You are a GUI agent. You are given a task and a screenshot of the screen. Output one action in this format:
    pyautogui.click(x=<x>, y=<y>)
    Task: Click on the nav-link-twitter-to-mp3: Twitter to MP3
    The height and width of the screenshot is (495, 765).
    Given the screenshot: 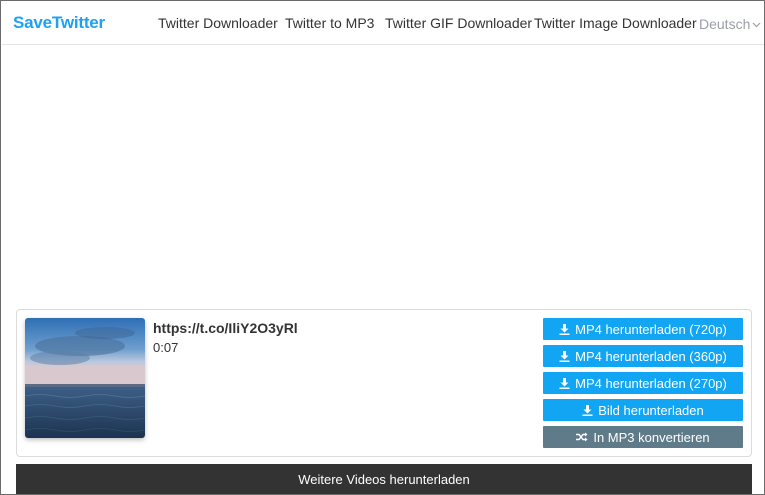 What is the action you would take?
    pyautogui.click(x=329, y=23)
    